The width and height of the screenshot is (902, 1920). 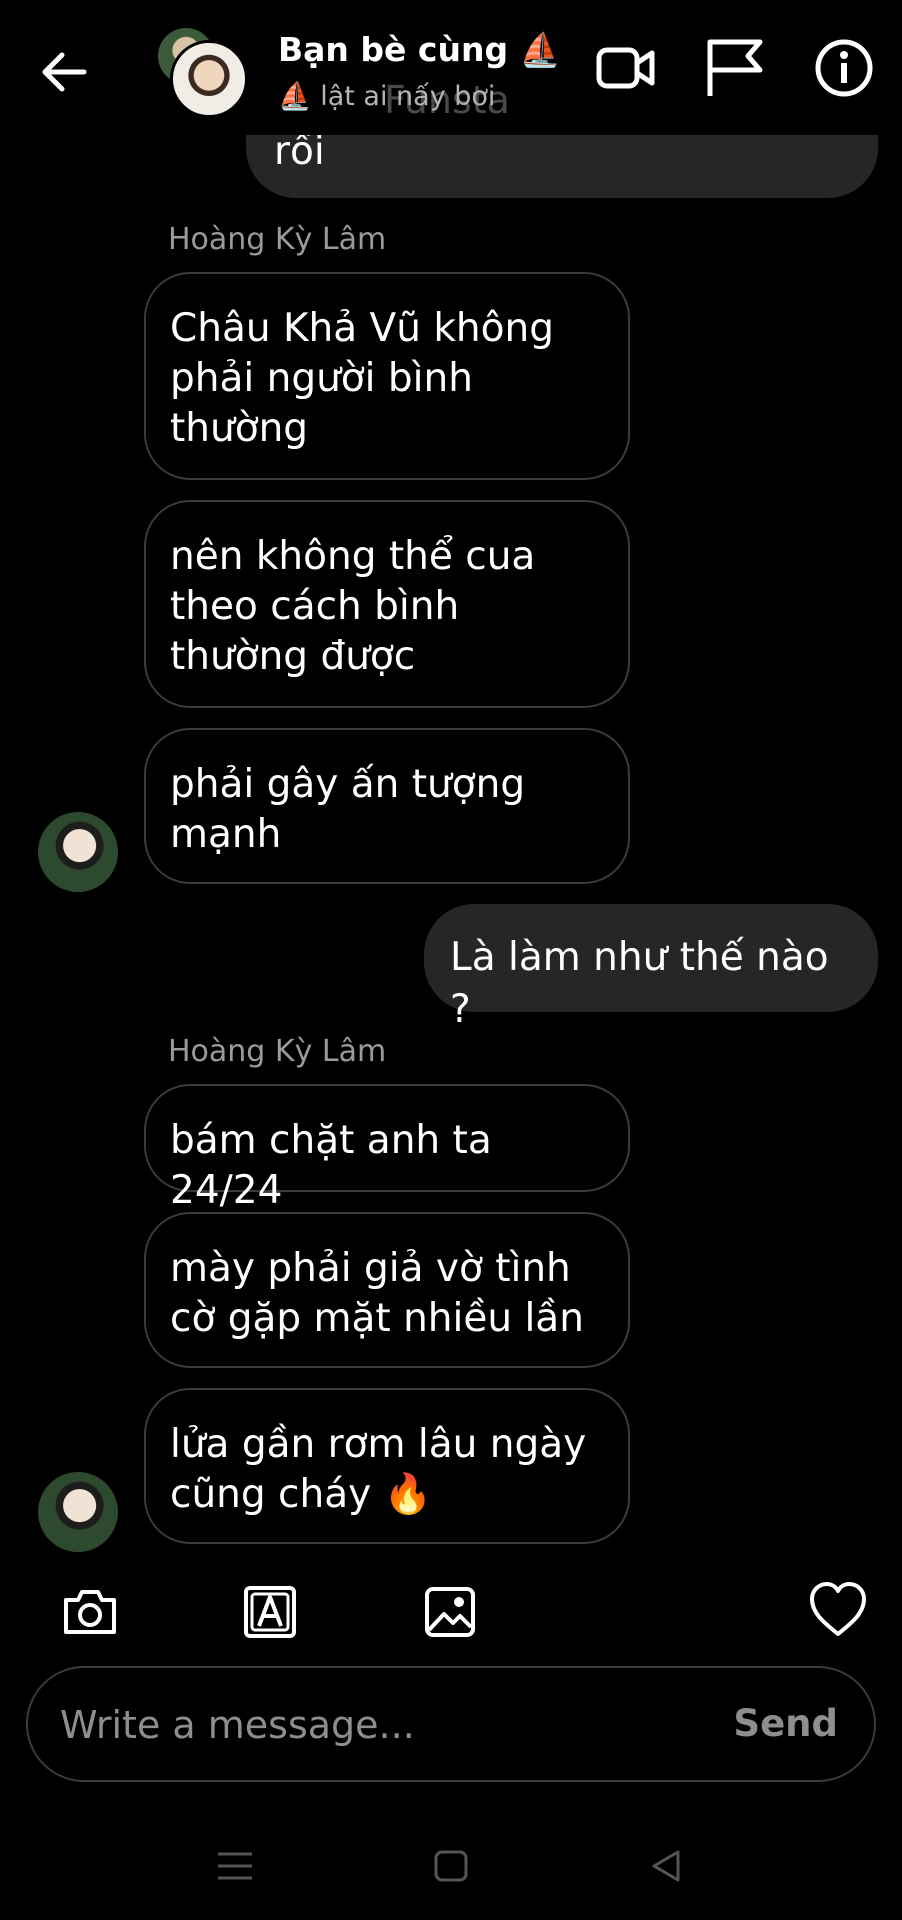 I want to click on chat-header: Bạn bè cùng ⛵ Funsta ⛵ lật ai nấy bơi, so click(x=451, y=67).